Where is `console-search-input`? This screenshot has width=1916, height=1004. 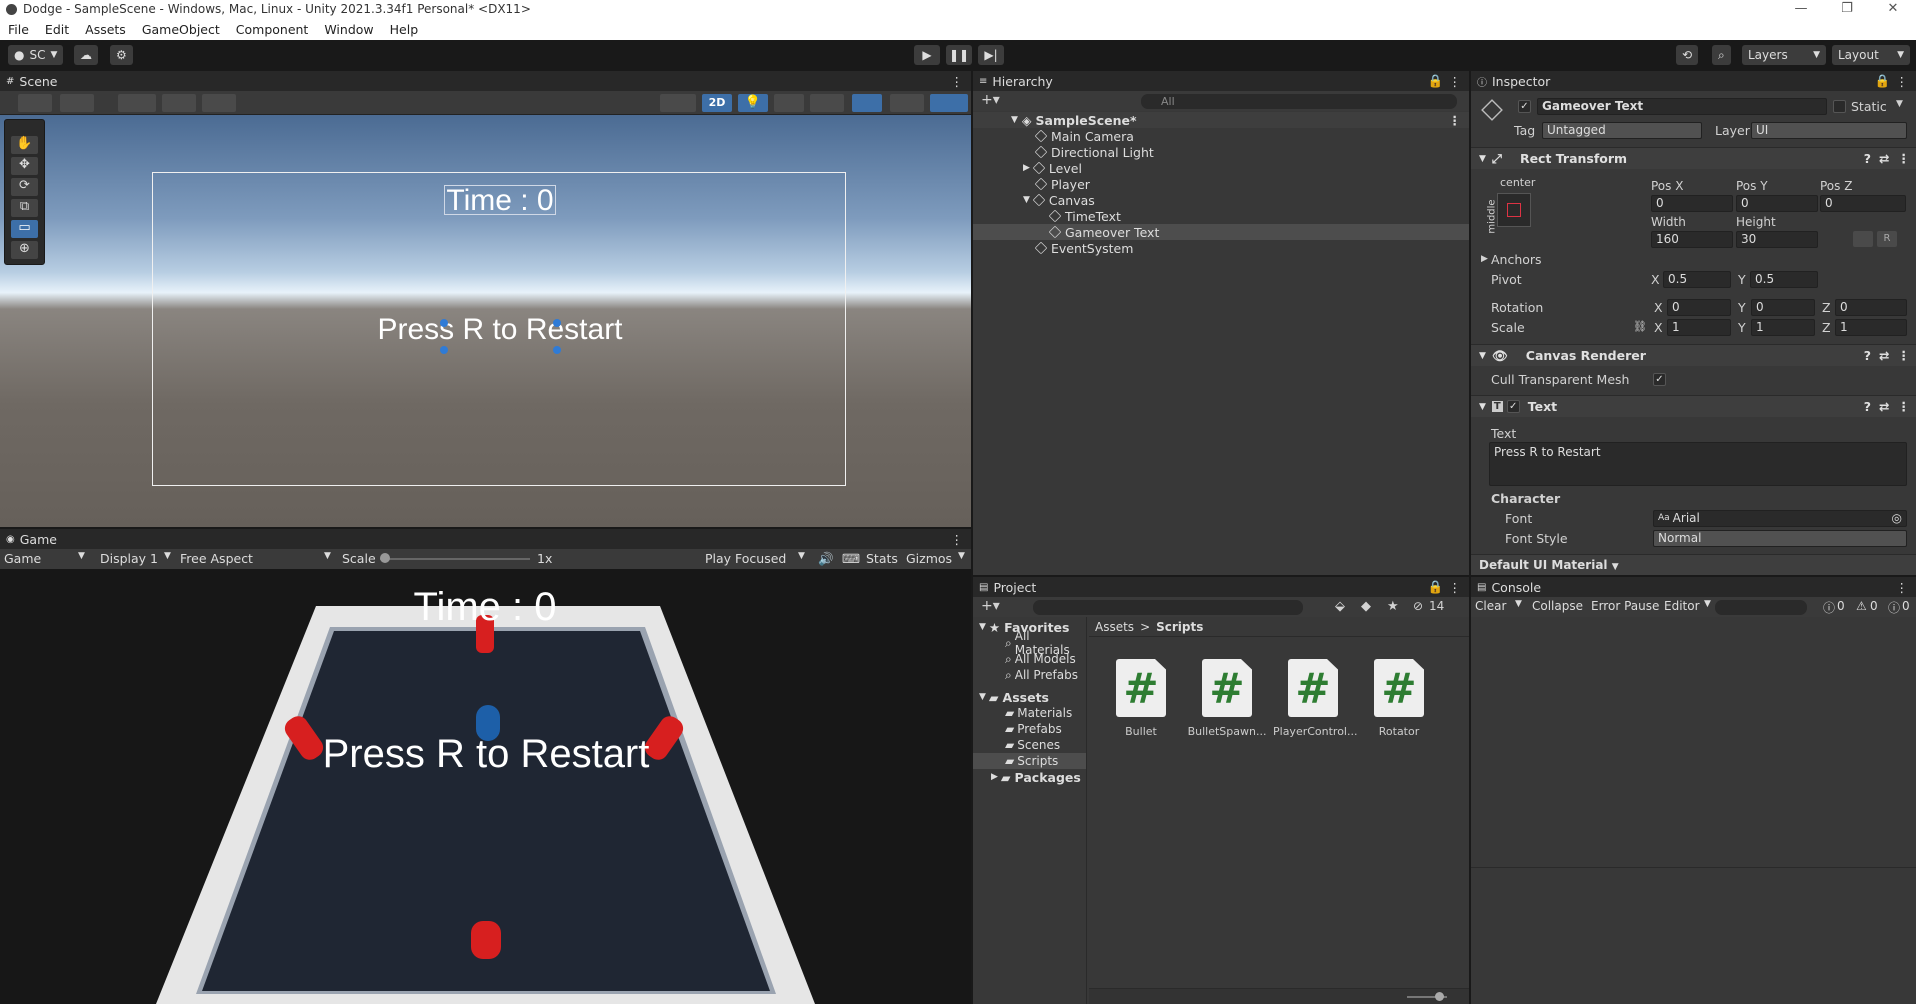
console-search-input is located at coordinates (1761, 607).